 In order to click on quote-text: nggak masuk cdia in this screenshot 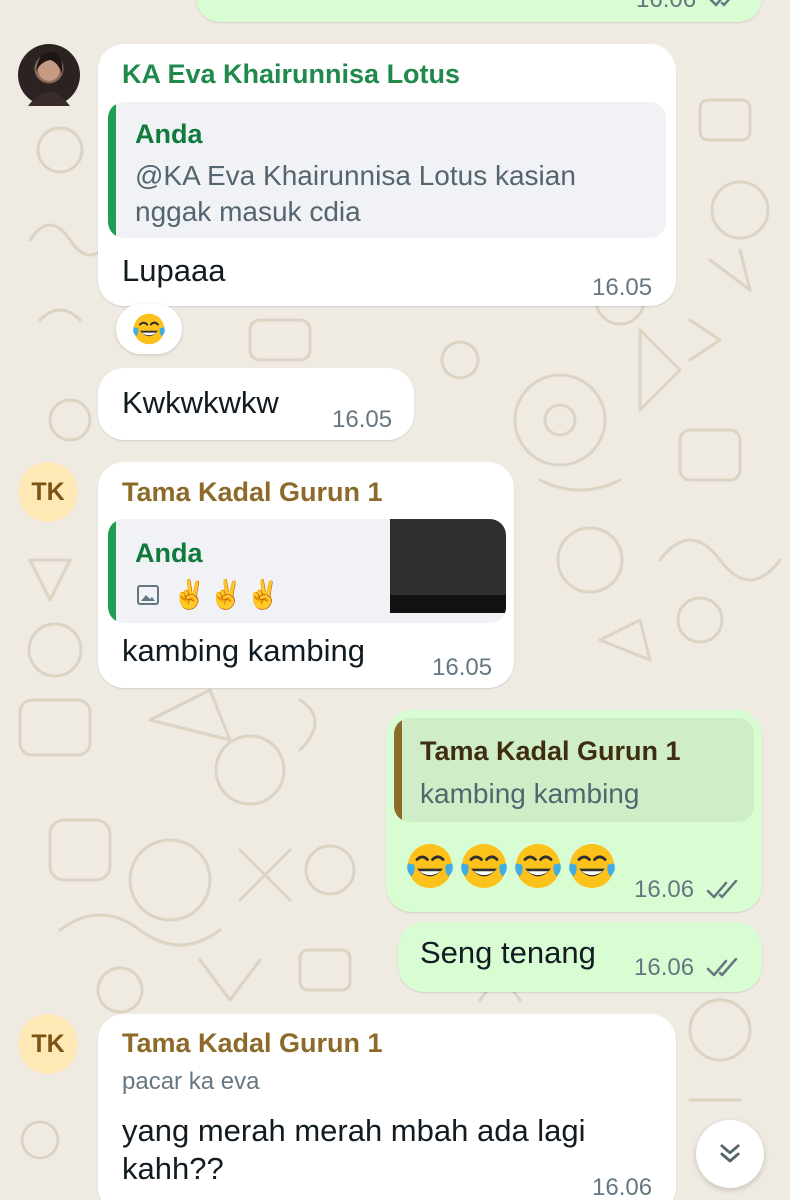, I will do `click(248, 211)`.